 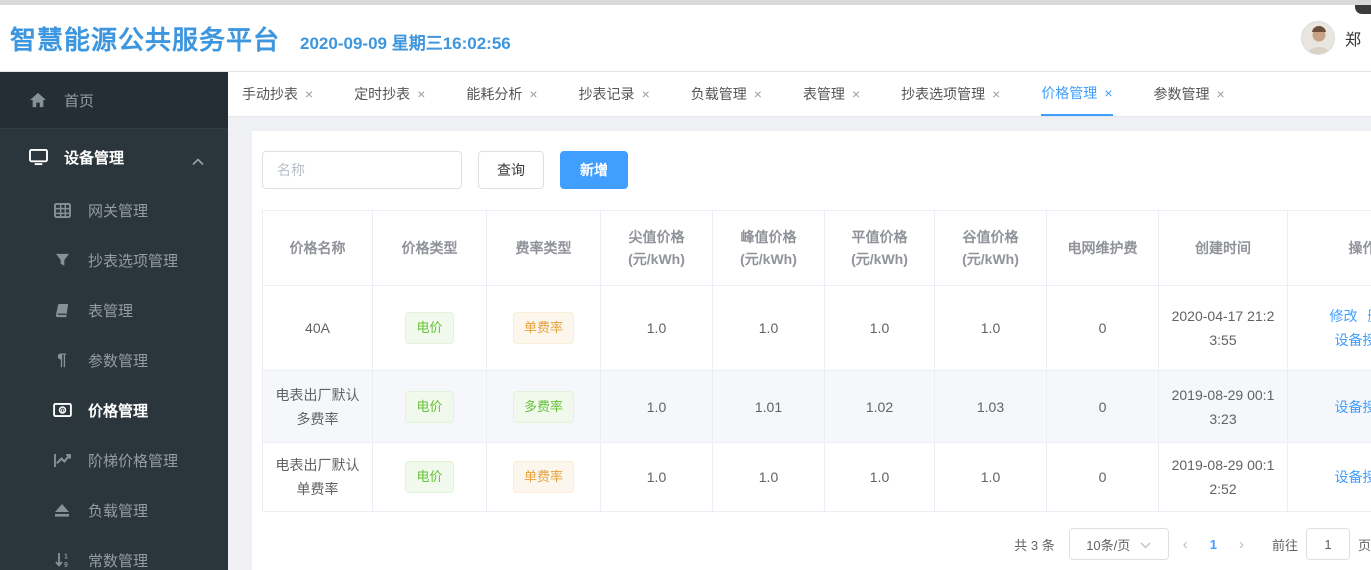 I want to click on tab-load-management: 负载管理 ×, so click(x=726, y=94).